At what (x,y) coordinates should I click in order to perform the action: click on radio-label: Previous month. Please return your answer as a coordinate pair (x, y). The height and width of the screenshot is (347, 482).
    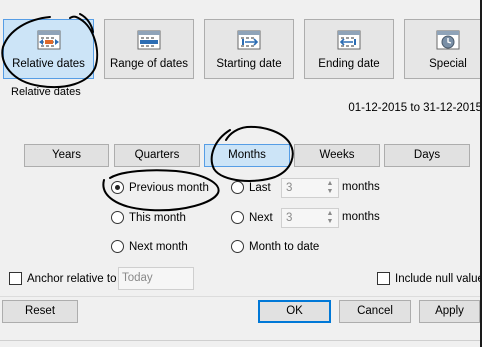
    Looking at the image, I should click on (169, 188).